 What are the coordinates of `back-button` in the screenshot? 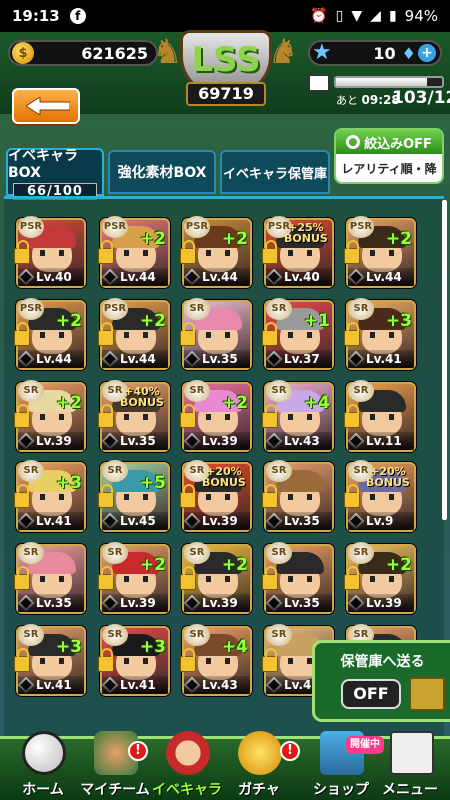 It's located at (46, 106).